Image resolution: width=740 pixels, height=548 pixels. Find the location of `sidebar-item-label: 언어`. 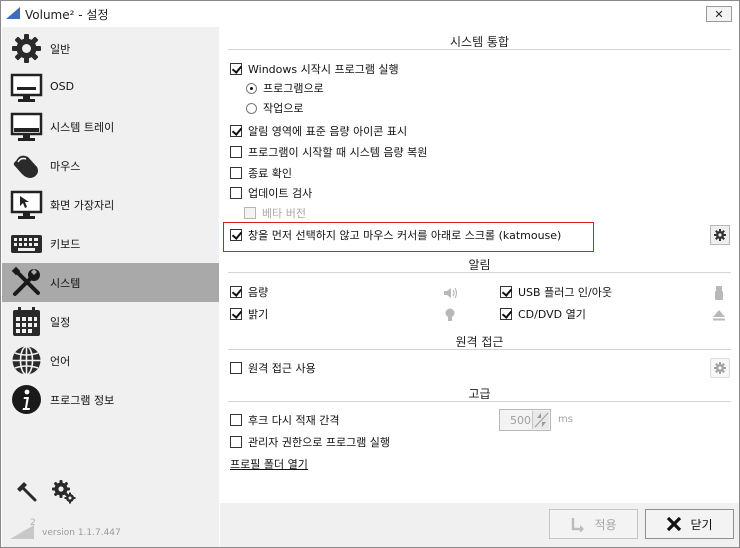

sidebar-item-label: 언어 is located at coordinates (60, 361).